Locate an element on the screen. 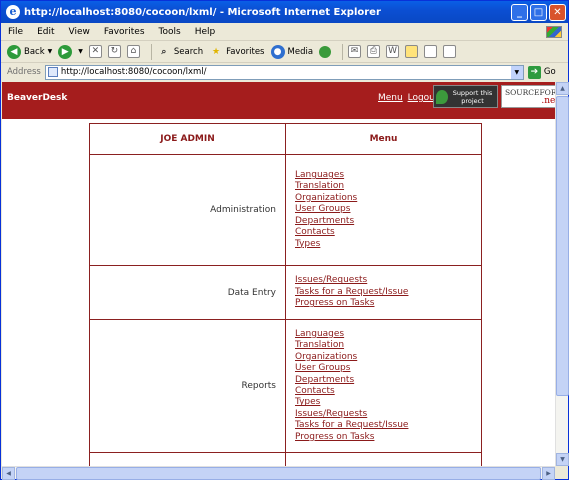 The height and width of the screenshot is (480, 569). support-project-button: Support this project is located at coordinates (465, 96).